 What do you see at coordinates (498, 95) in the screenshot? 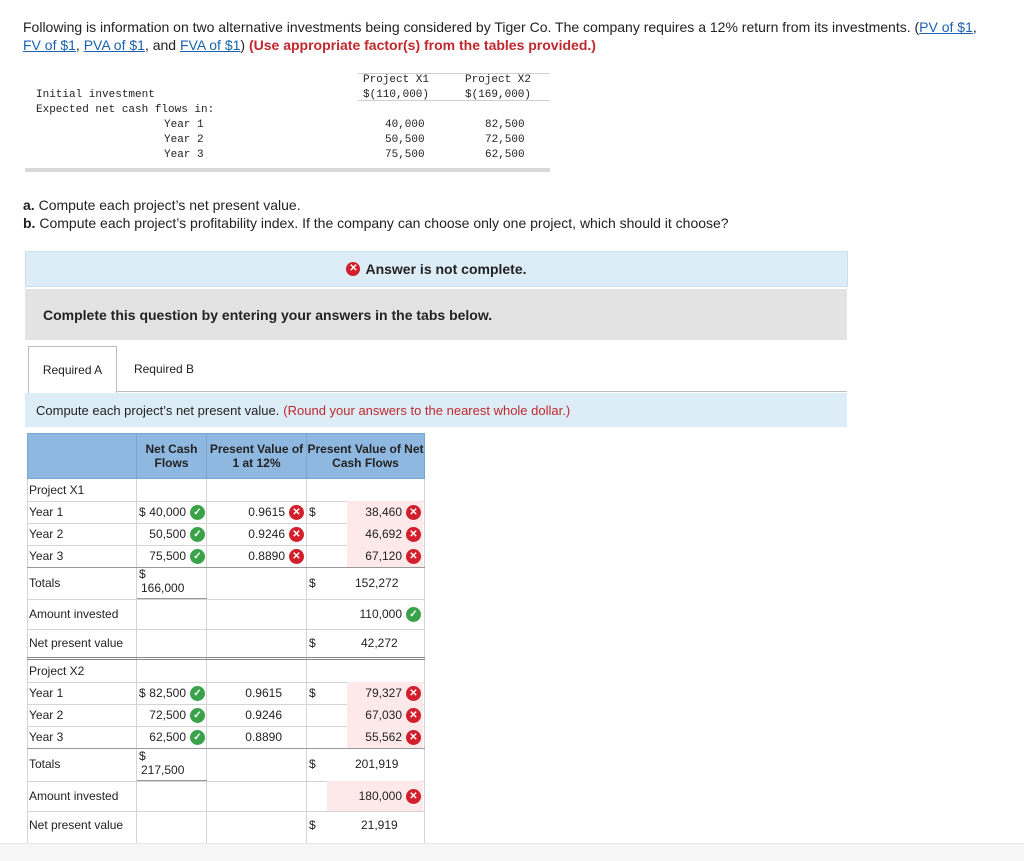
I see `initial-x2: $(169,000)` at bounding box center [498, 95].